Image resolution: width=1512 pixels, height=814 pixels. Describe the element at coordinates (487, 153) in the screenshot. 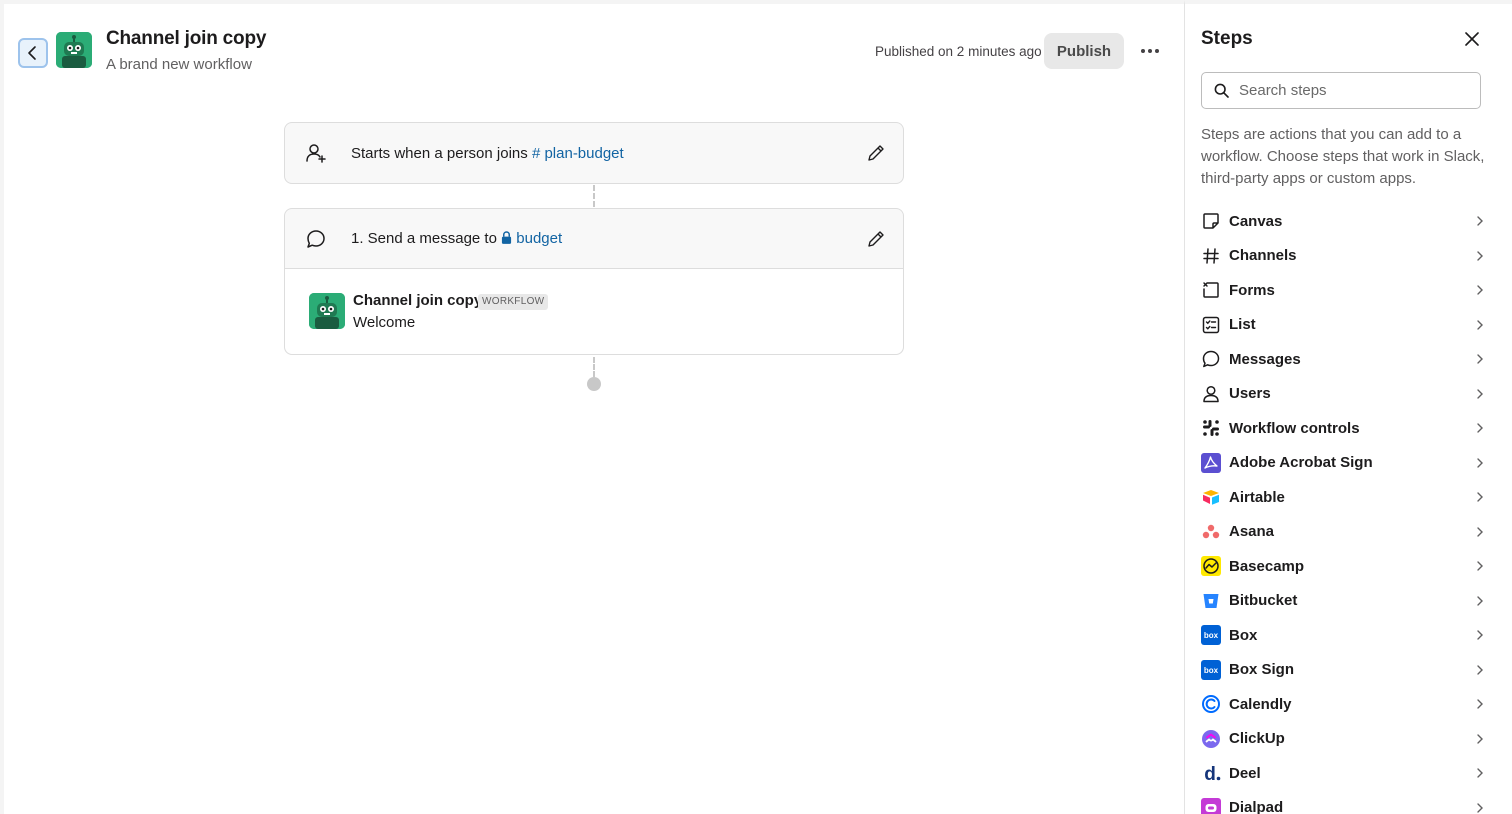

I see `trigger-text: Starts when a person joins # plan-budget` at that location.